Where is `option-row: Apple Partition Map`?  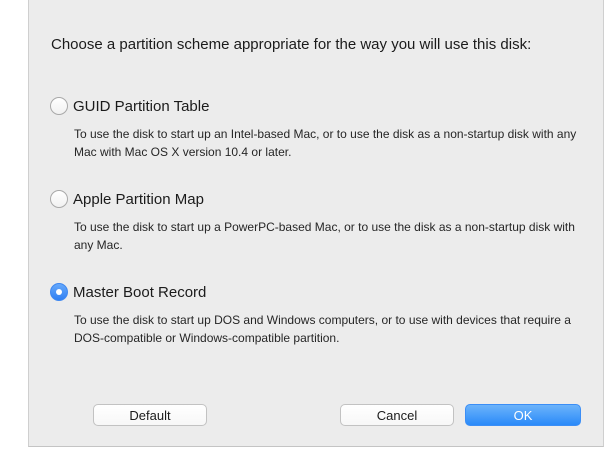 option-row: Apple Partition Map is located at coordinates (320, 199).